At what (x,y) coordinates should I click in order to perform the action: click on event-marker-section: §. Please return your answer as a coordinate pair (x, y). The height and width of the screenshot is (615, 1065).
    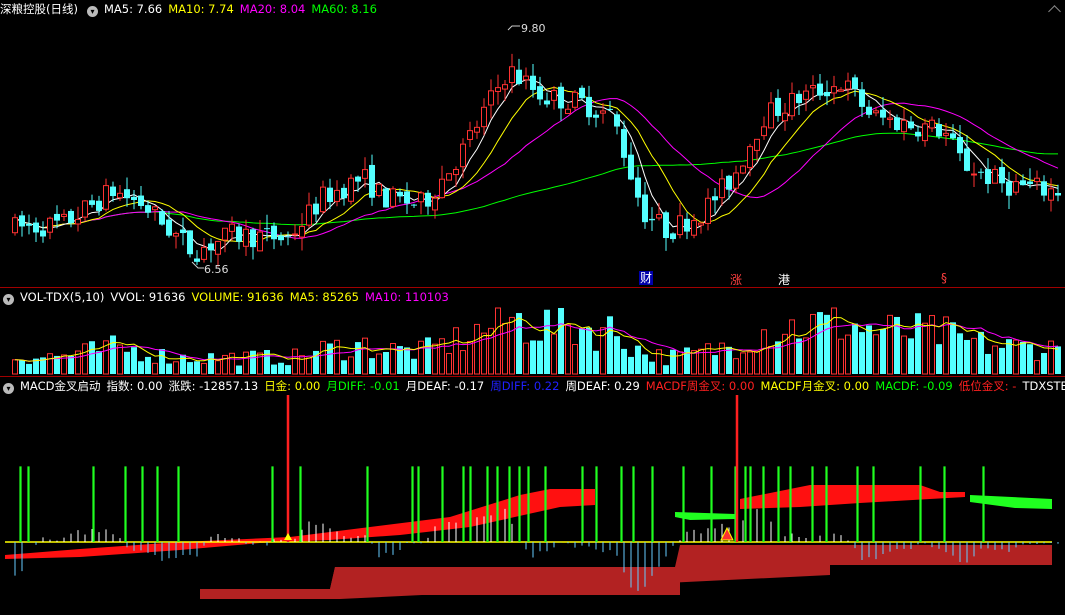
    Looking at the image, I should click on (944, 278).